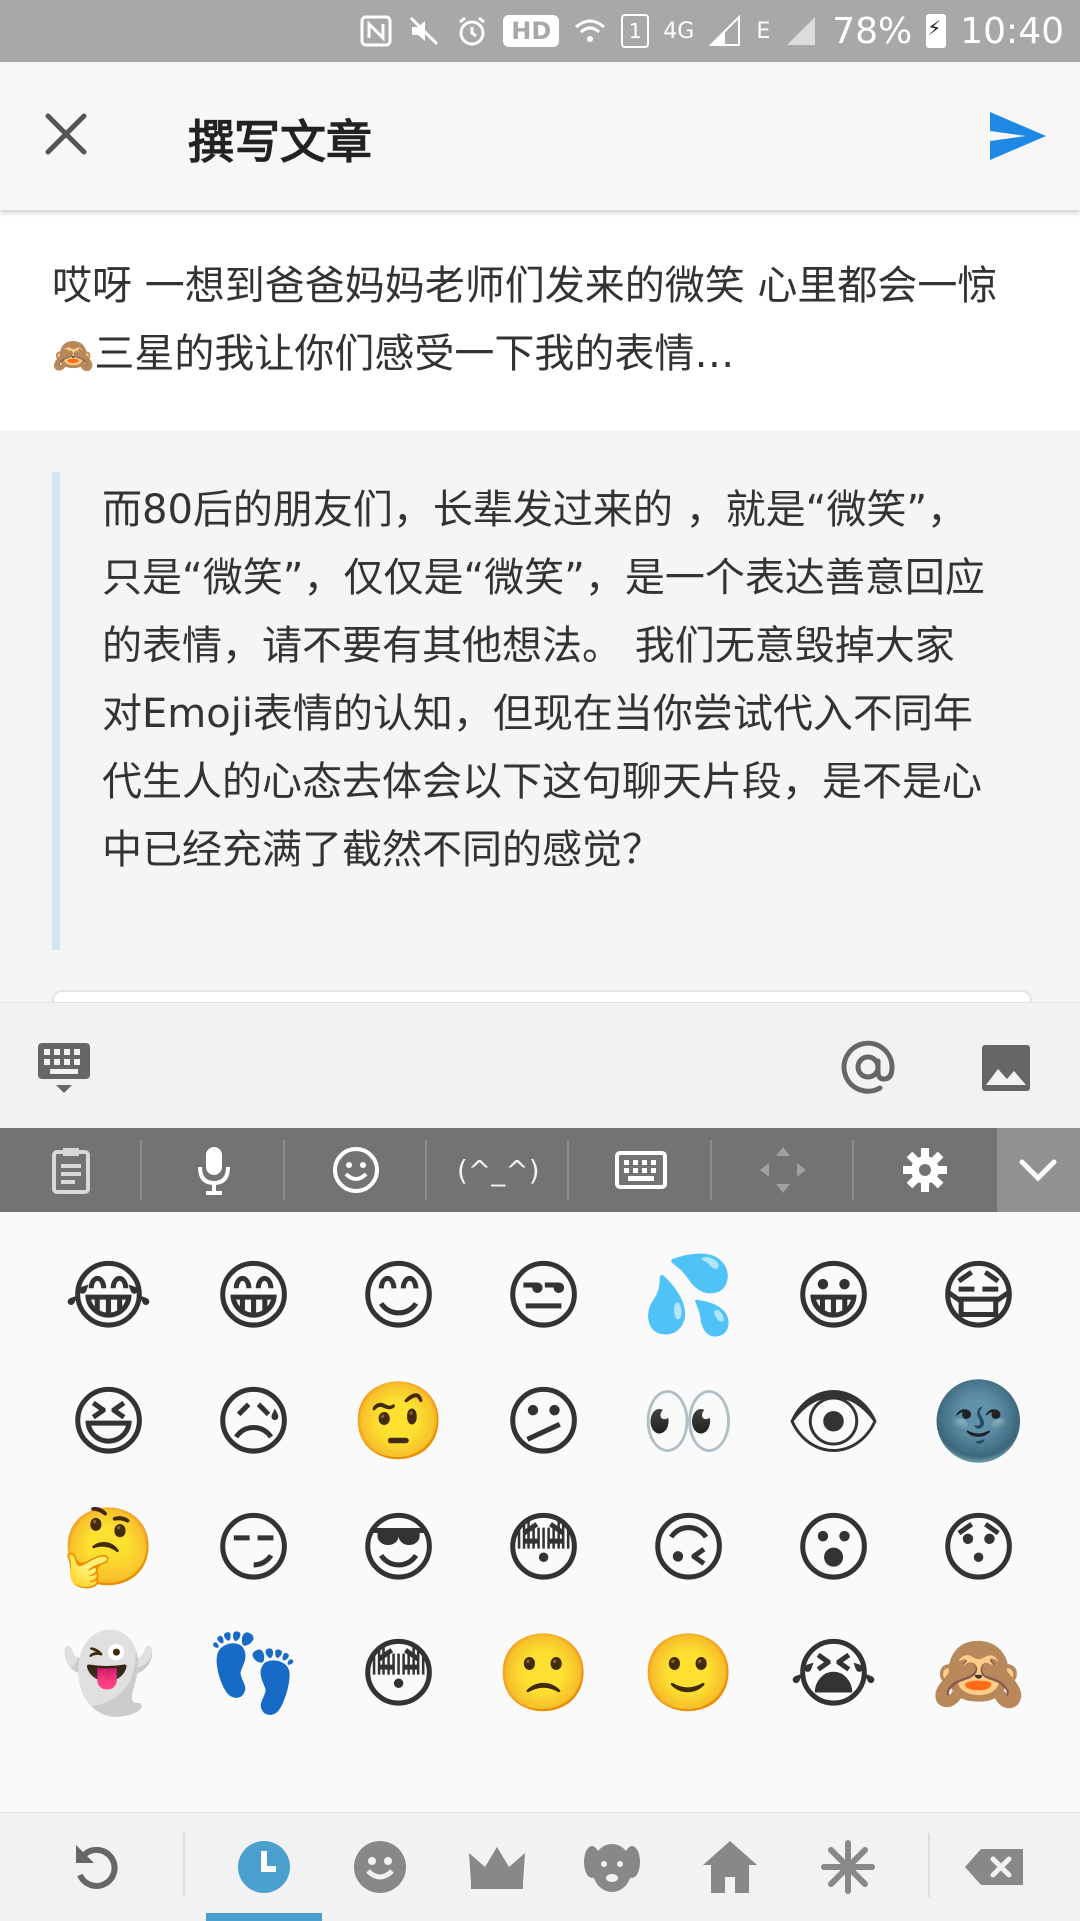 Image resolution: width=1080 pixels, height=1921 pixels. What do you see at coordinates (590, 31) in the screenshot?
I see `wifi-icon` at bounding box center [590, 31].